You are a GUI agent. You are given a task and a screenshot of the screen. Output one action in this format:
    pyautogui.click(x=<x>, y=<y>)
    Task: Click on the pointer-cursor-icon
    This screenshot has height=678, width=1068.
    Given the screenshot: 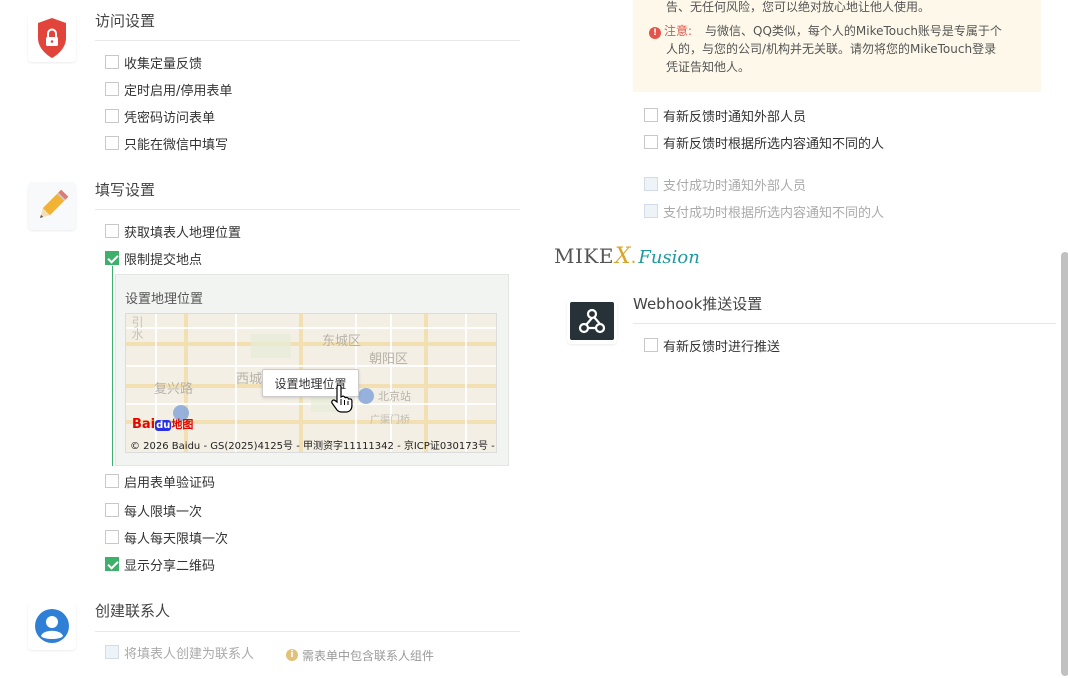 What is the action you would take?
    pyautogui.click(x=342, y=400)
    